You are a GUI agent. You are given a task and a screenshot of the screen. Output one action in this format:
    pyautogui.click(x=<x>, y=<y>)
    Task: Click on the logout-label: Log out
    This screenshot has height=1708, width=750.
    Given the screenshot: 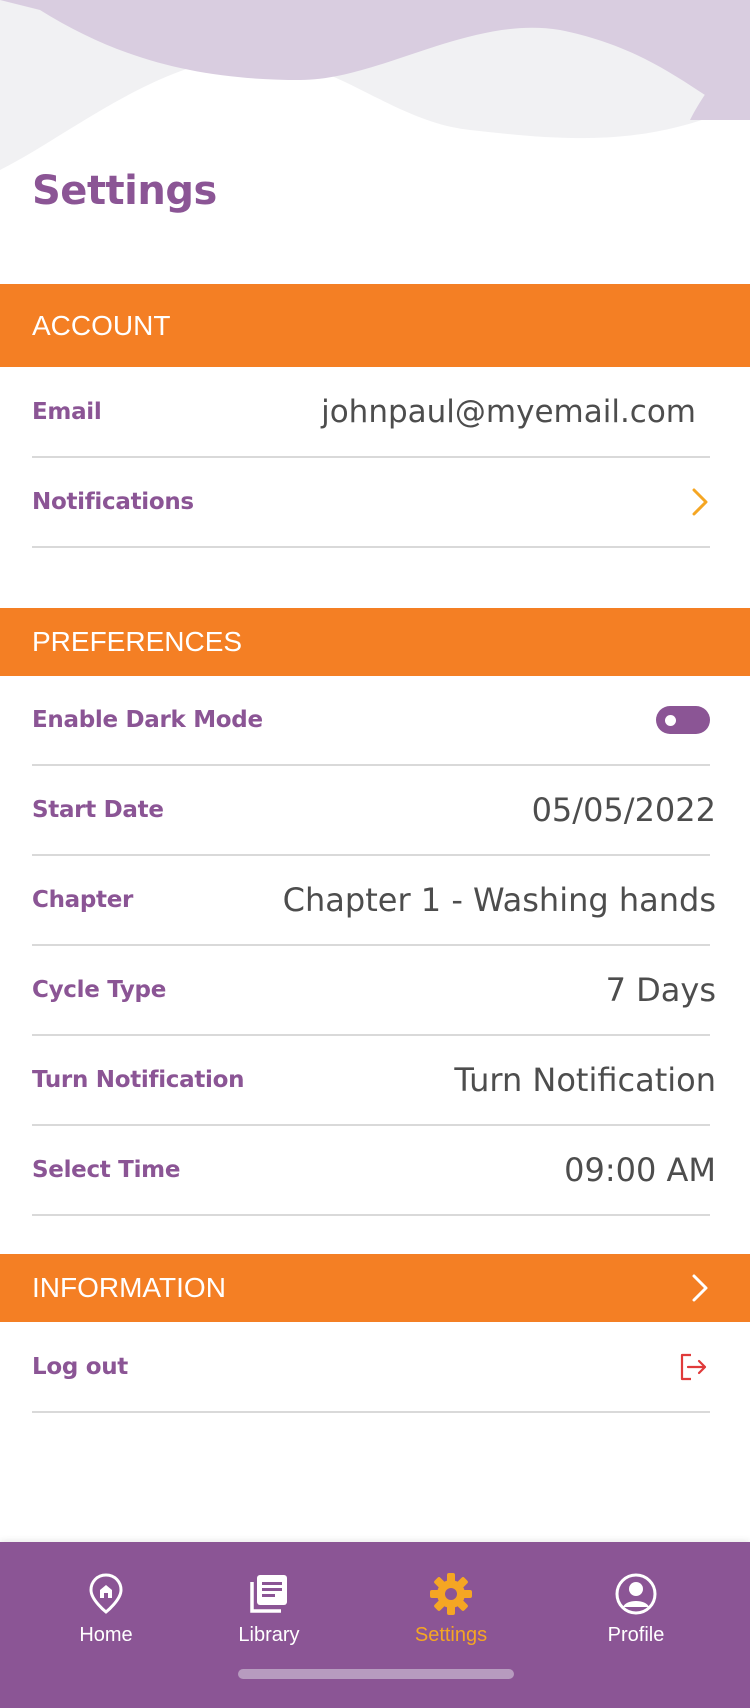 What is the action you would take?
    pyautogui.click(x=80, y=1366)
    